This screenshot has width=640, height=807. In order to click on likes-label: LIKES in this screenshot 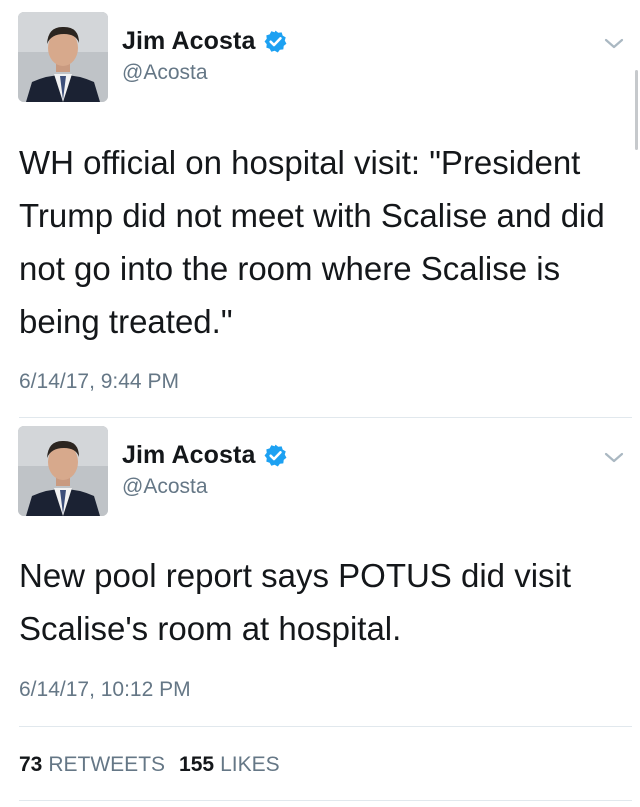, I will do `click(250, 765)`.